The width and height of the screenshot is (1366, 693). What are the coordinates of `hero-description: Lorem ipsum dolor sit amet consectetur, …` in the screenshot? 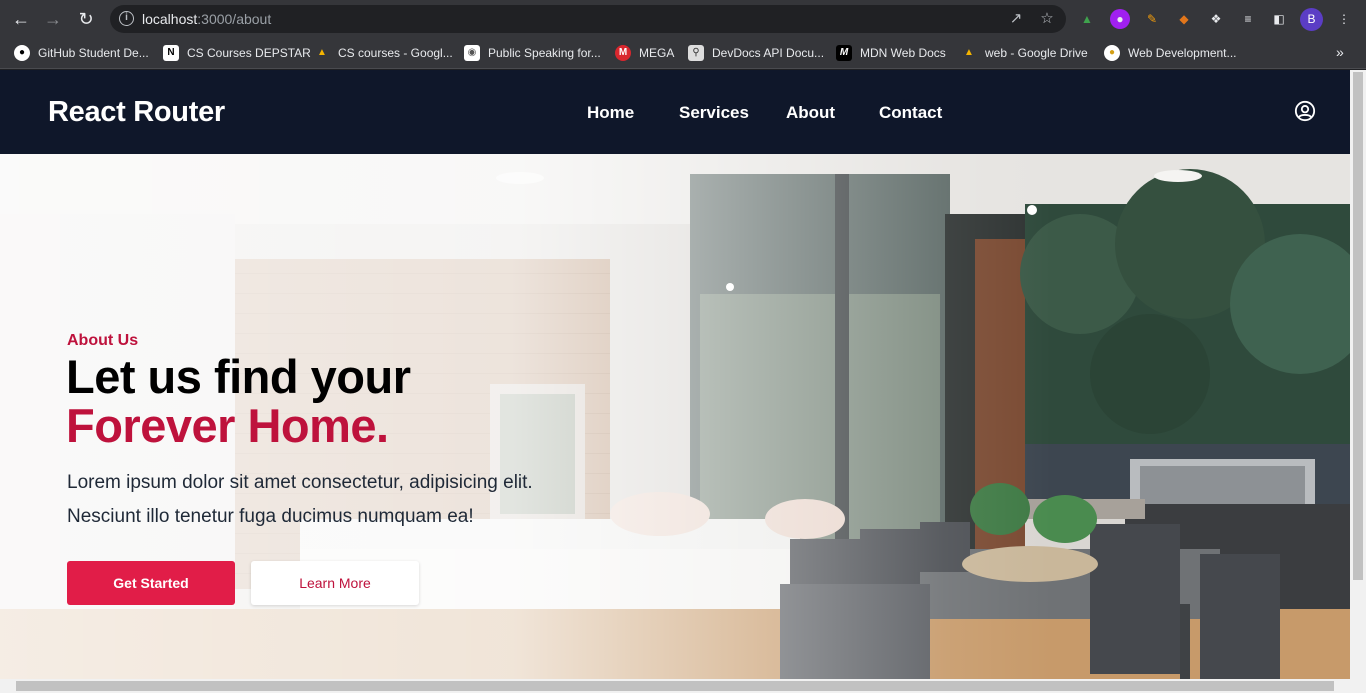 It's located at (327, 500).